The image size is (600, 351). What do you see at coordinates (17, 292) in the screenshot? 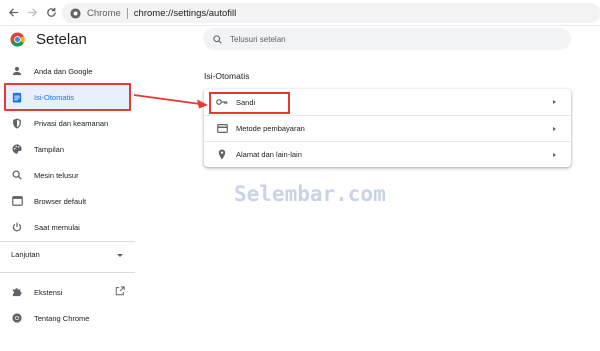
I see `puzzle-icon` at bounding box center [17, 292].